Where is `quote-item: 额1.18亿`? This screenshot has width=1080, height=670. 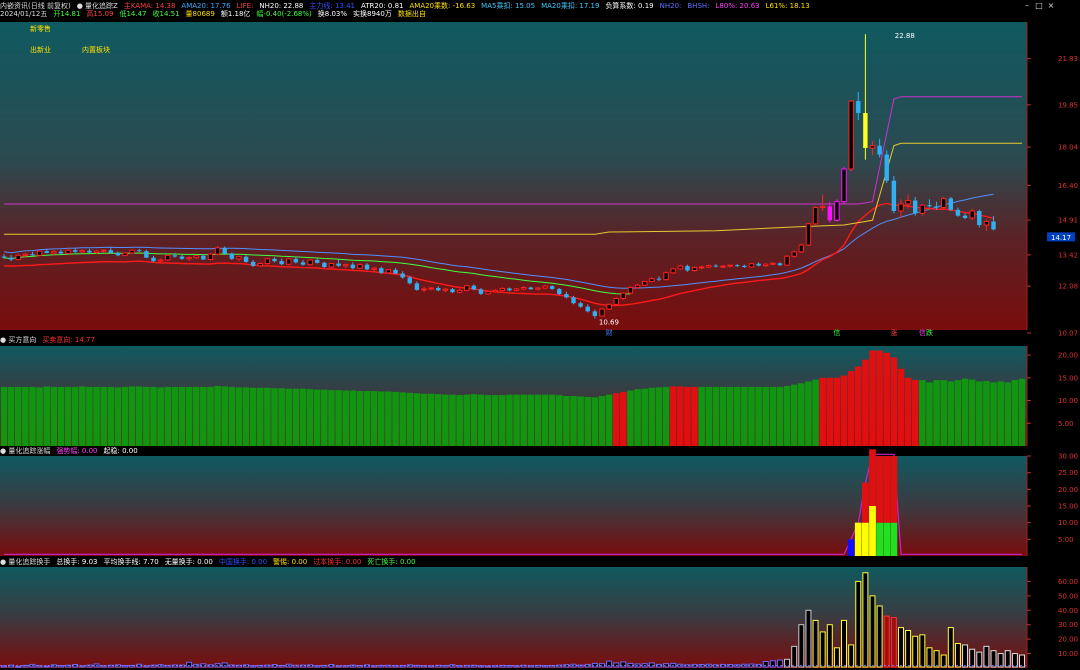
quote-item: 额1.18亿 is located at coordinates (236, 13).